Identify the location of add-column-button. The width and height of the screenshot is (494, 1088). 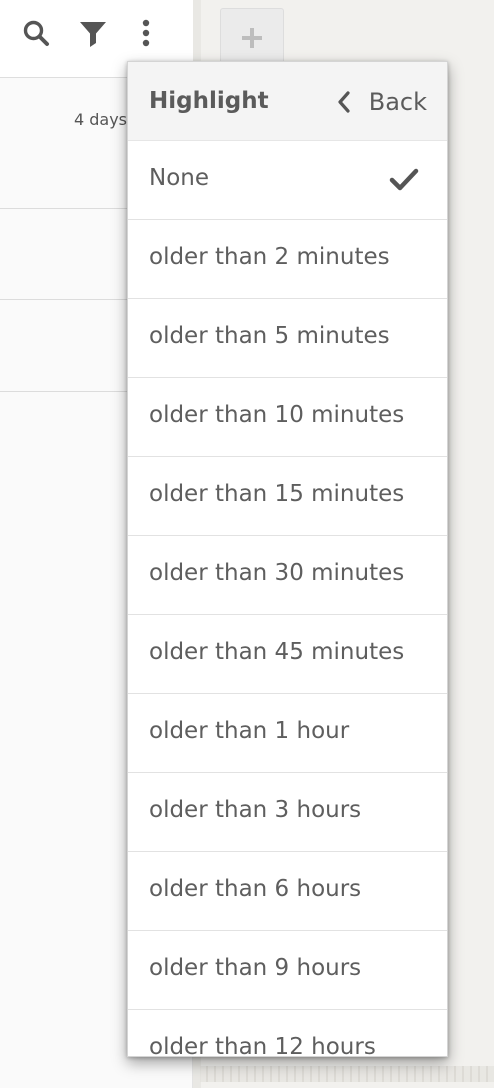
(252, 37).